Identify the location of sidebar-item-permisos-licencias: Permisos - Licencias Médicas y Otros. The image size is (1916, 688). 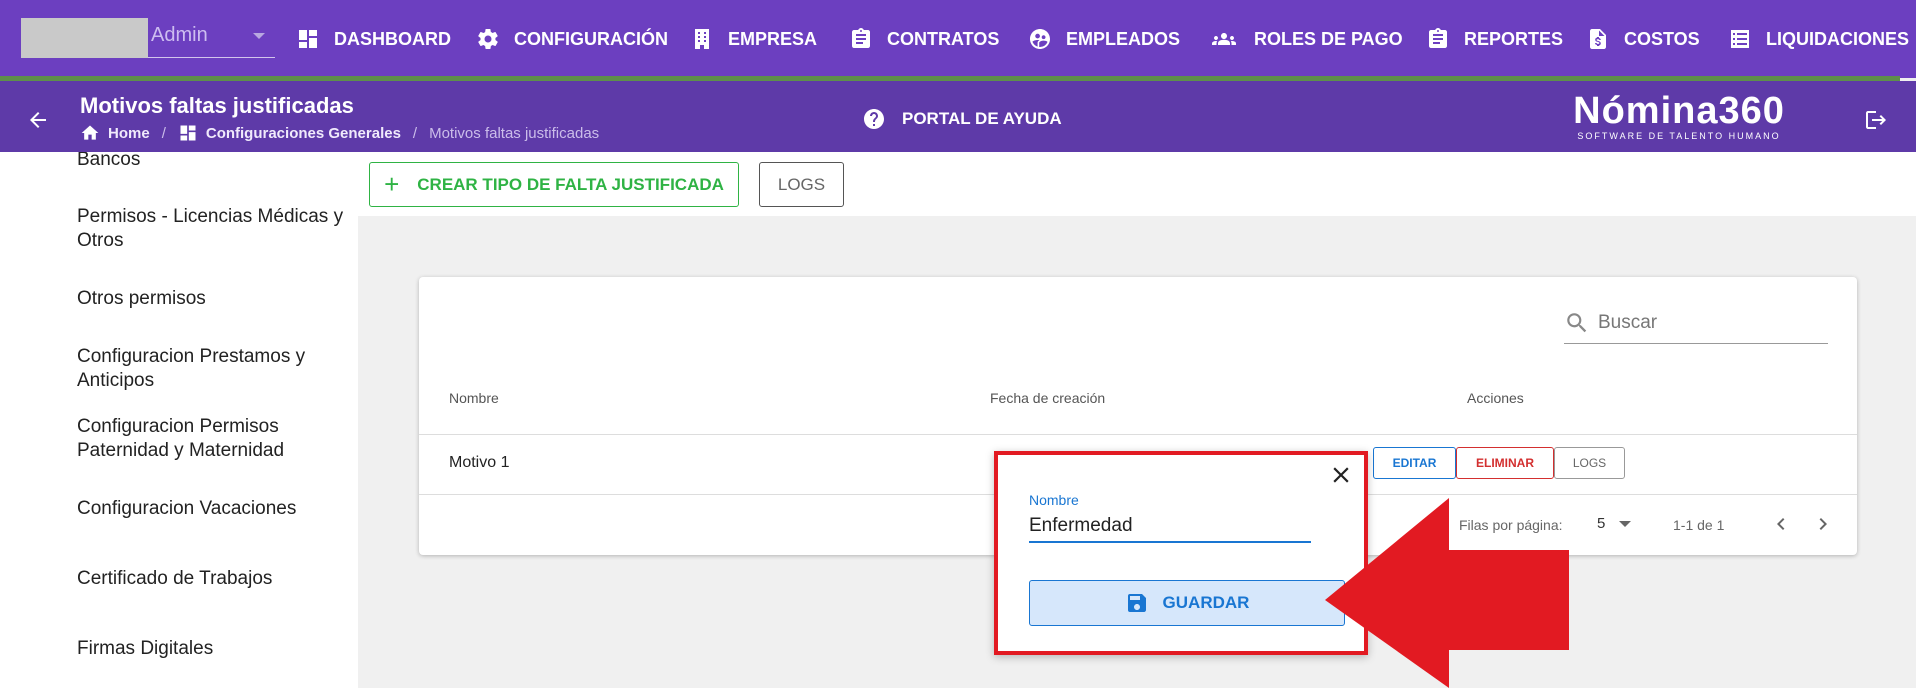
(217, 229).